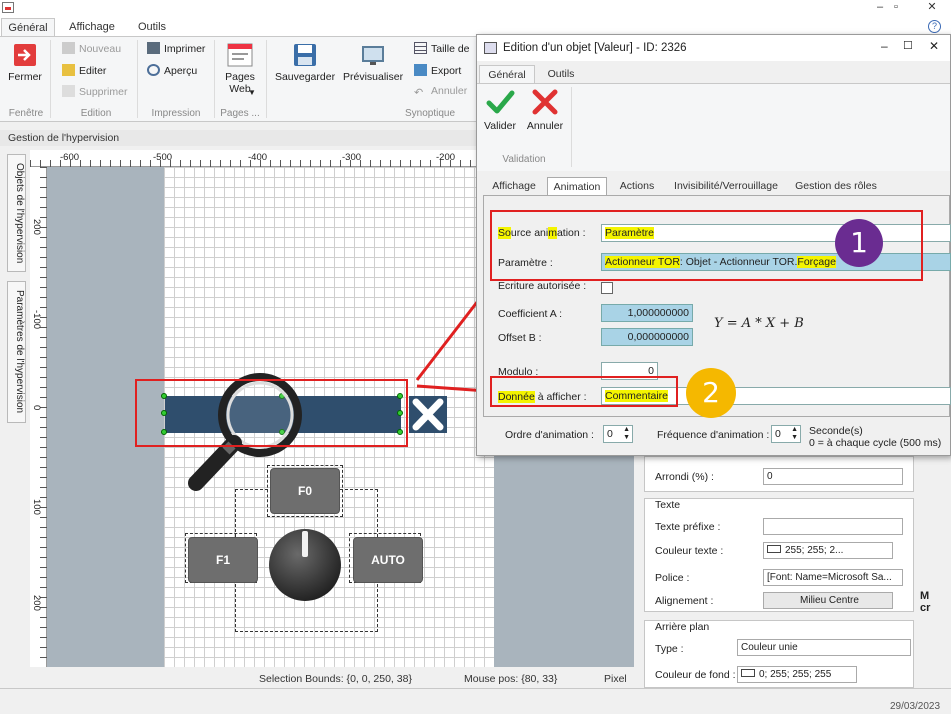 The width and height of the screenshot is (951, 714). Describe the element at coordinates (932, 8) in the screenshot. I see `close-icon: ✕` at that location.